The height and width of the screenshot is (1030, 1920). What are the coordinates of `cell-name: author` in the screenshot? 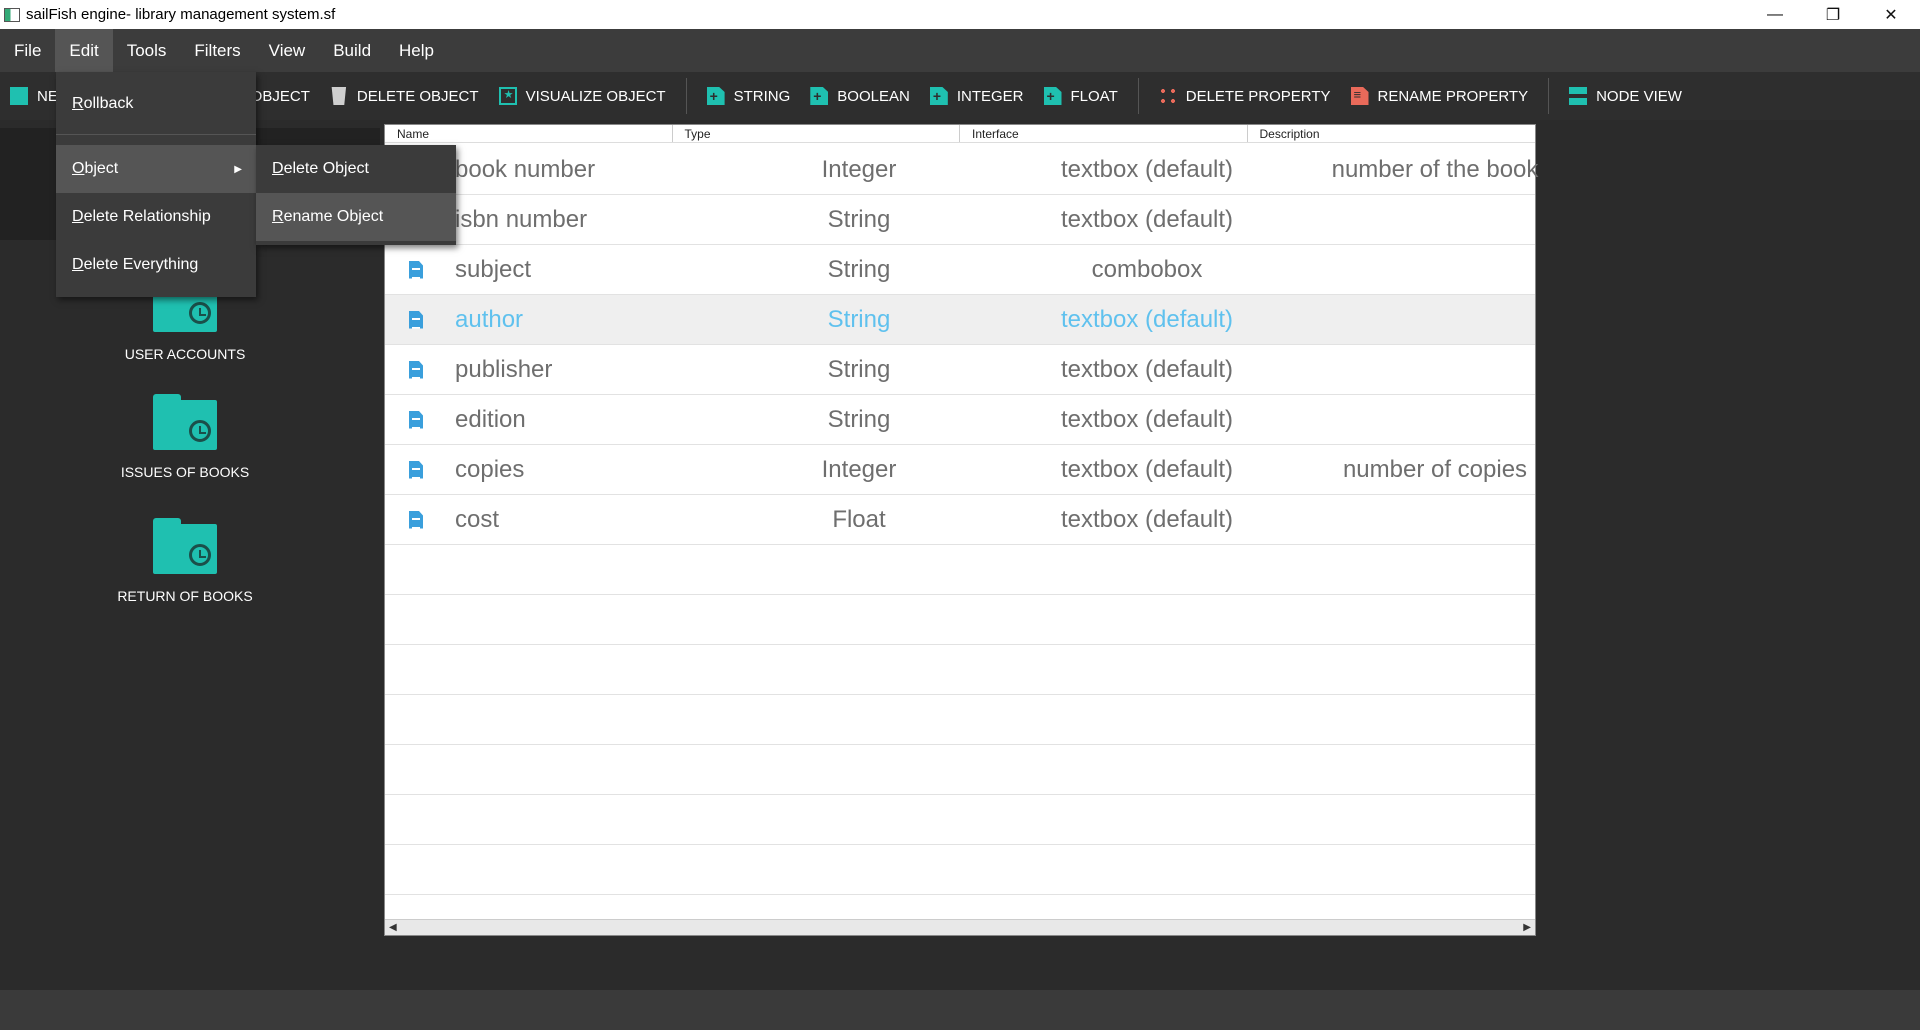 It's located at (489, 319).